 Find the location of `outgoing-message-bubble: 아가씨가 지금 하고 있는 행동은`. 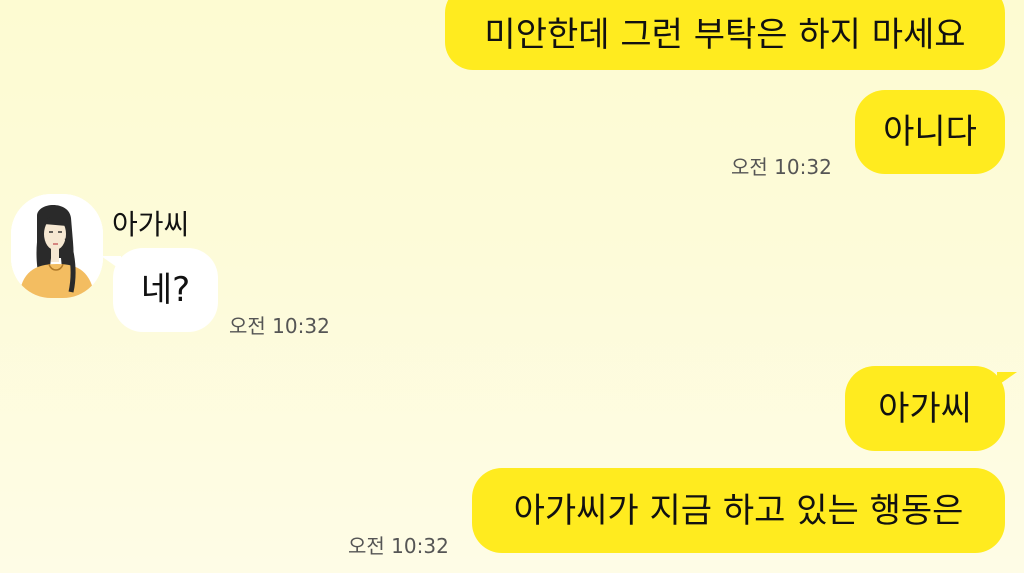

outgoing-message-bubble: 아가씨가 지금 하고 있는 행동은 is located at coordinates (738, 510).